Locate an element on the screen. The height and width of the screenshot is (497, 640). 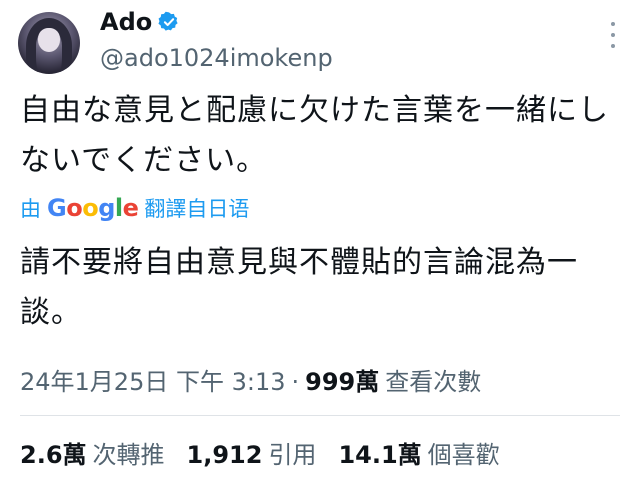
avatar is located at coordinates (49, 43).